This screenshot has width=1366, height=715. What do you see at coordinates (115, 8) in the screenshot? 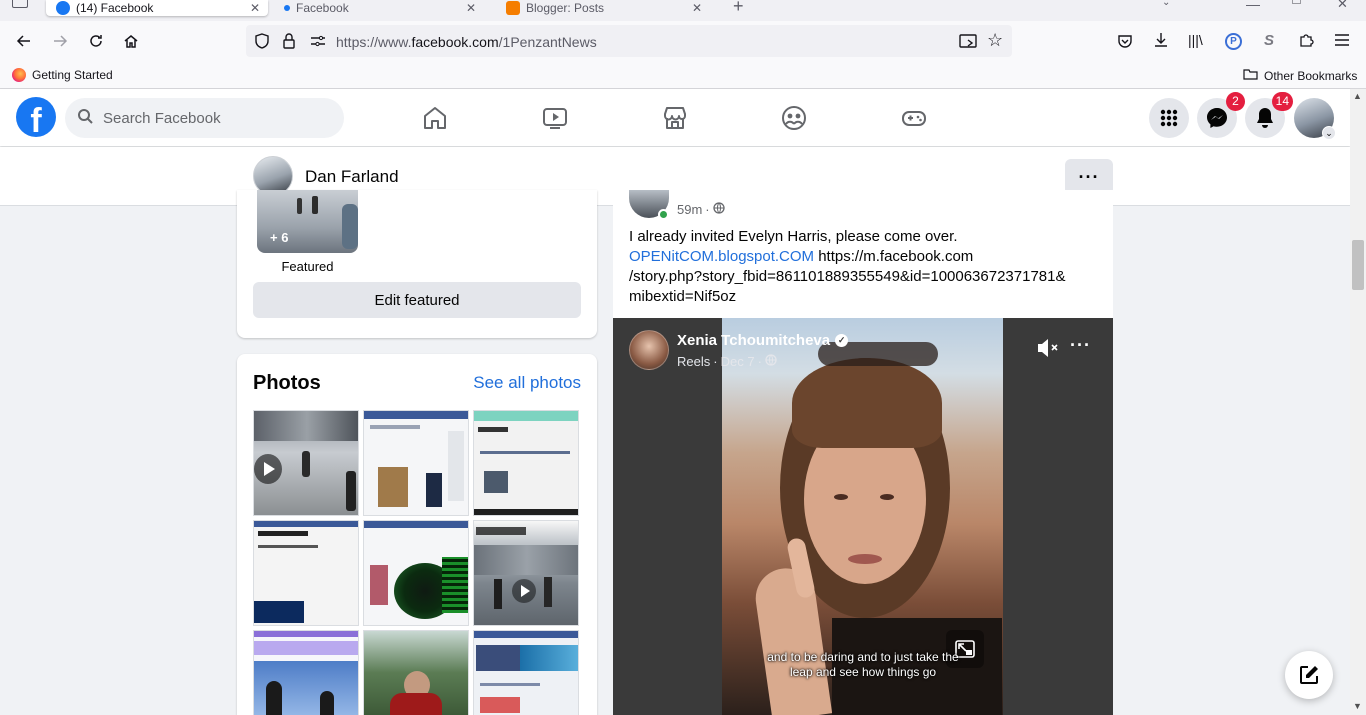
I see `tab-label: (14) Facebook` at bounding box center [115, 8].